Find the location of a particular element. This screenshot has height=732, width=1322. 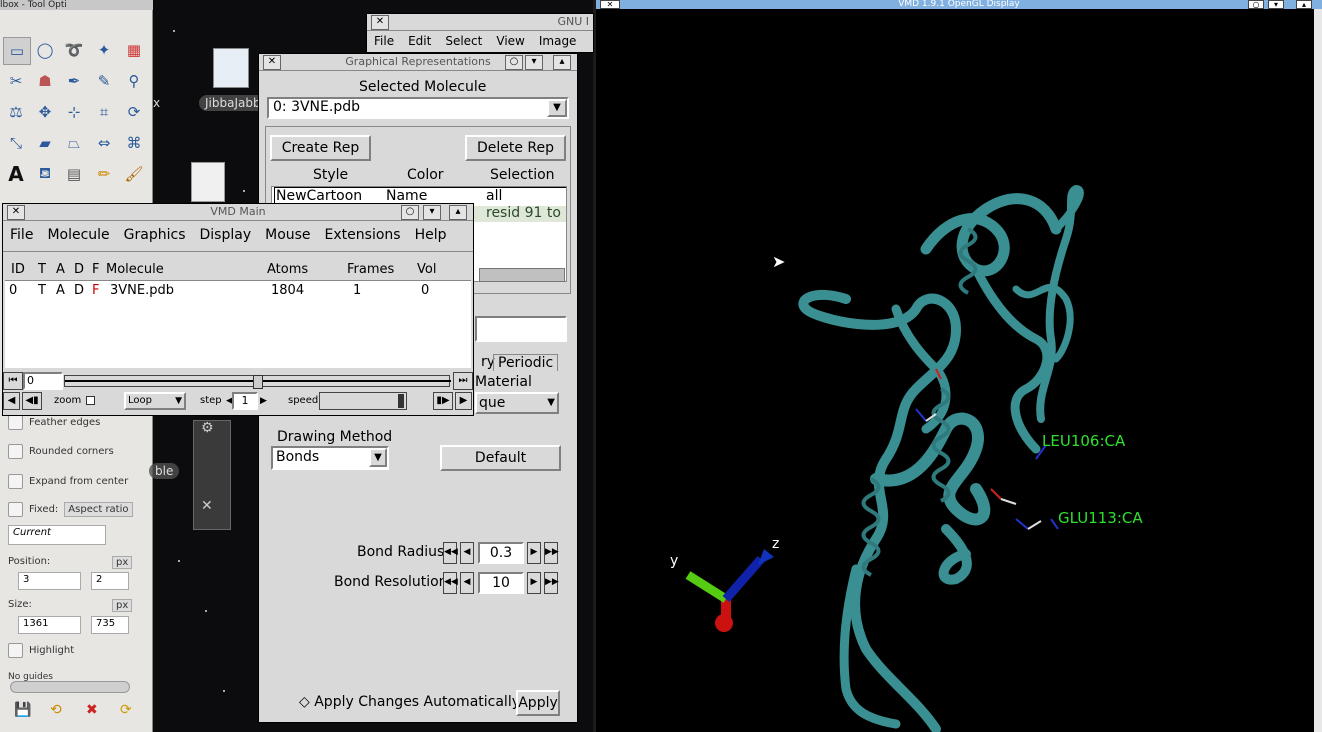

play-reverse-icon: ◀ is located at coordinates (11, 401).